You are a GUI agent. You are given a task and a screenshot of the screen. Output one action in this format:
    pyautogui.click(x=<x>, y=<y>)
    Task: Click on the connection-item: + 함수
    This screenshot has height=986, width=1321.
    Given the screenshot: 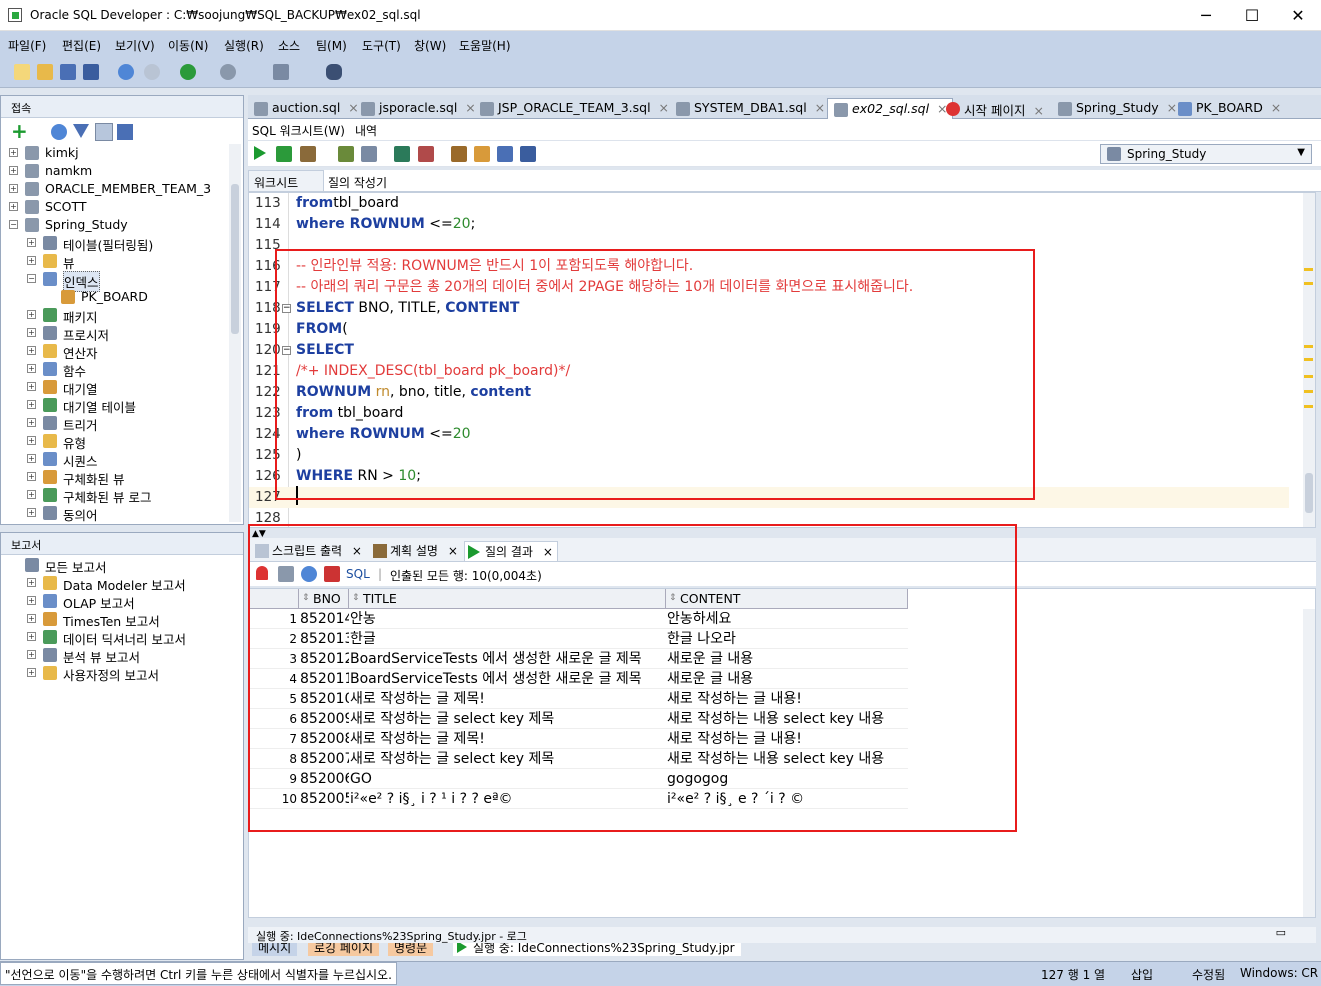 What is the action you would take?
    pyautogui.click(x=116, y=369)
    